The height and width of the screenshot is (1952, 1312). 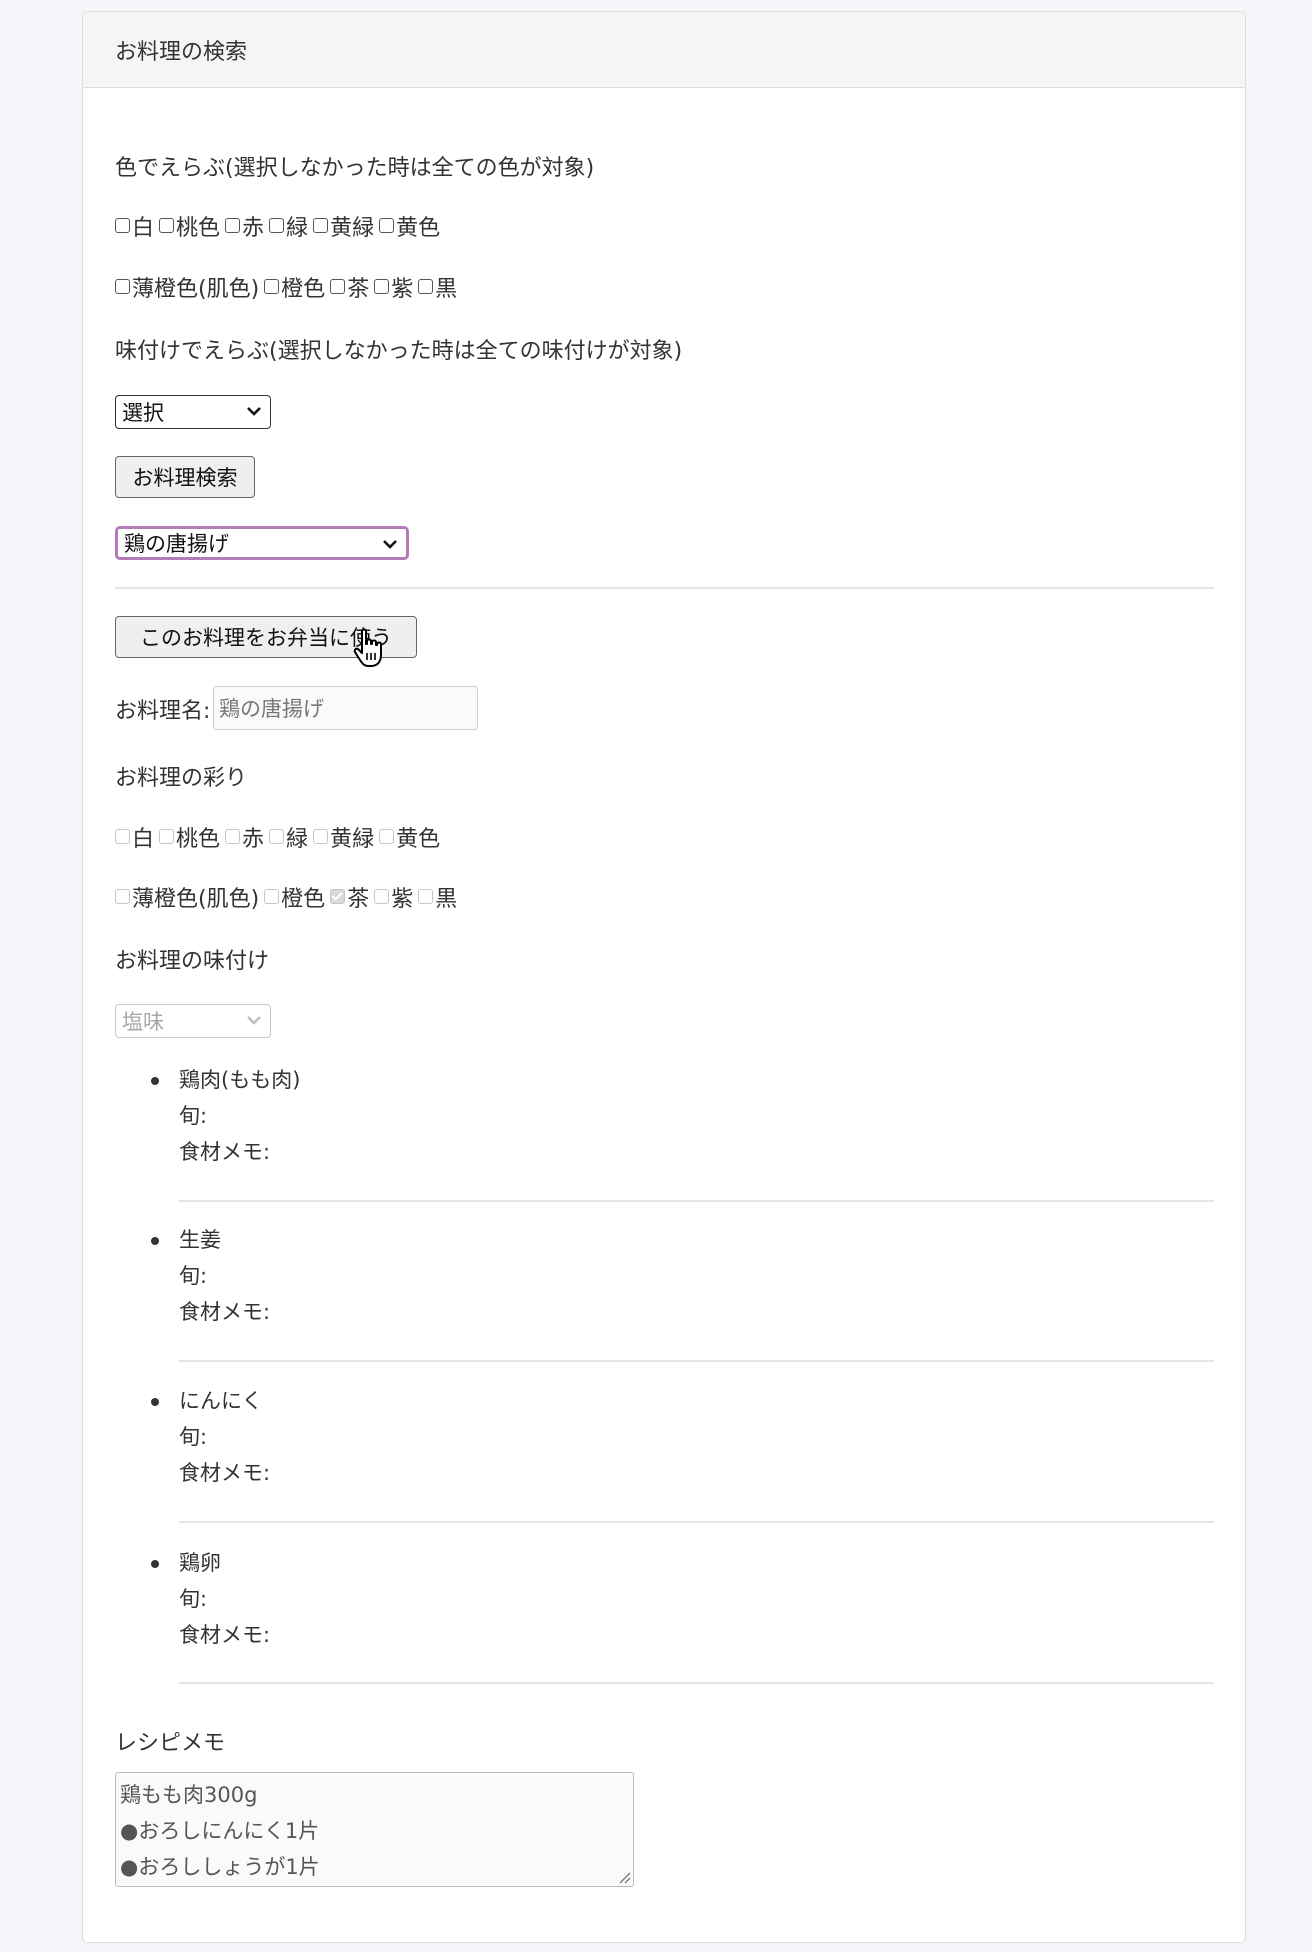 I want to click on ingredient-item: にんにく 旬: 食材メモ:, so click(x=224, y=1437).